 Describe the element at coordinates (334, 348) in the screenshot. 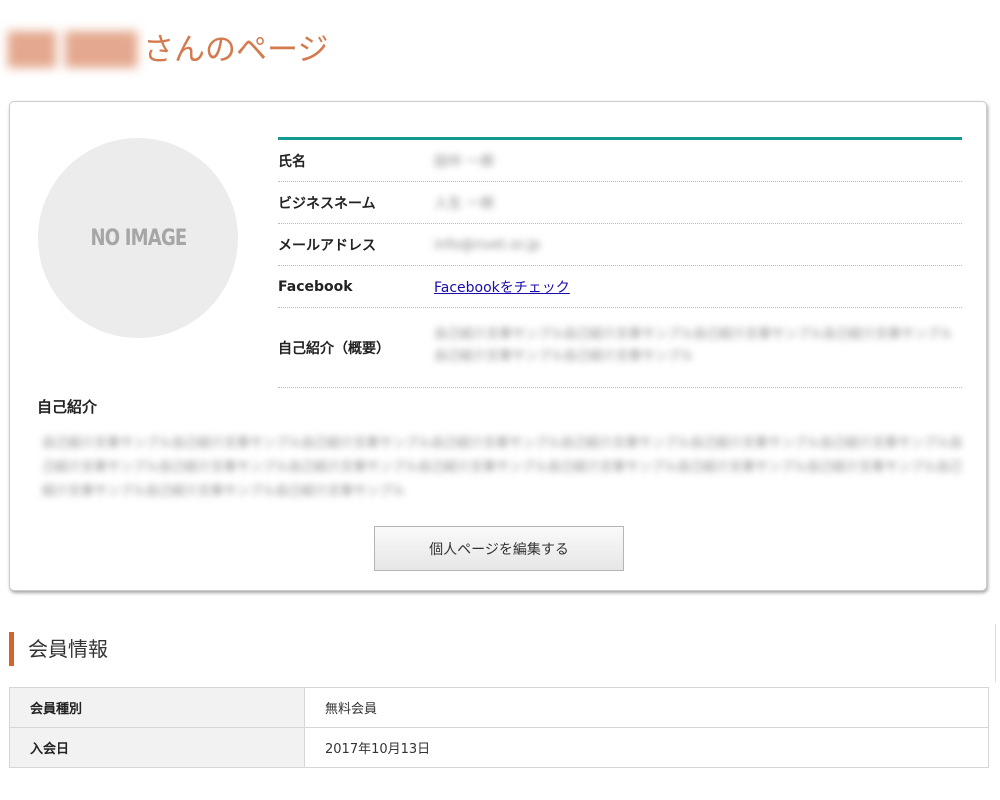

I see `info-label-bio-summary: 自己紹介（概要）` at that location.